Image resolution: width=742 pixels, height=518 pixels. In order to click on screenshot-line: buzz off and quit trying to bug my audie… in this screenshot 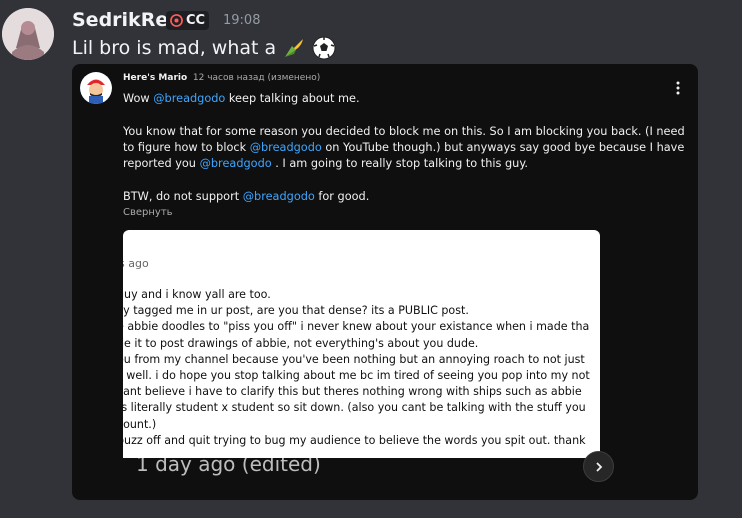, I will do `click(354, 440)`.